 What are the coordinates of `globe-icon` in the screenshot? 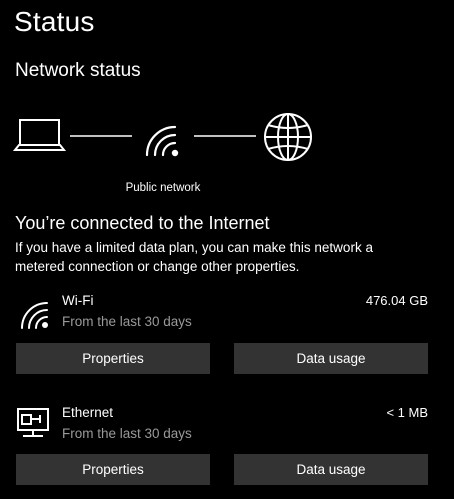 It's located at (288, 137).